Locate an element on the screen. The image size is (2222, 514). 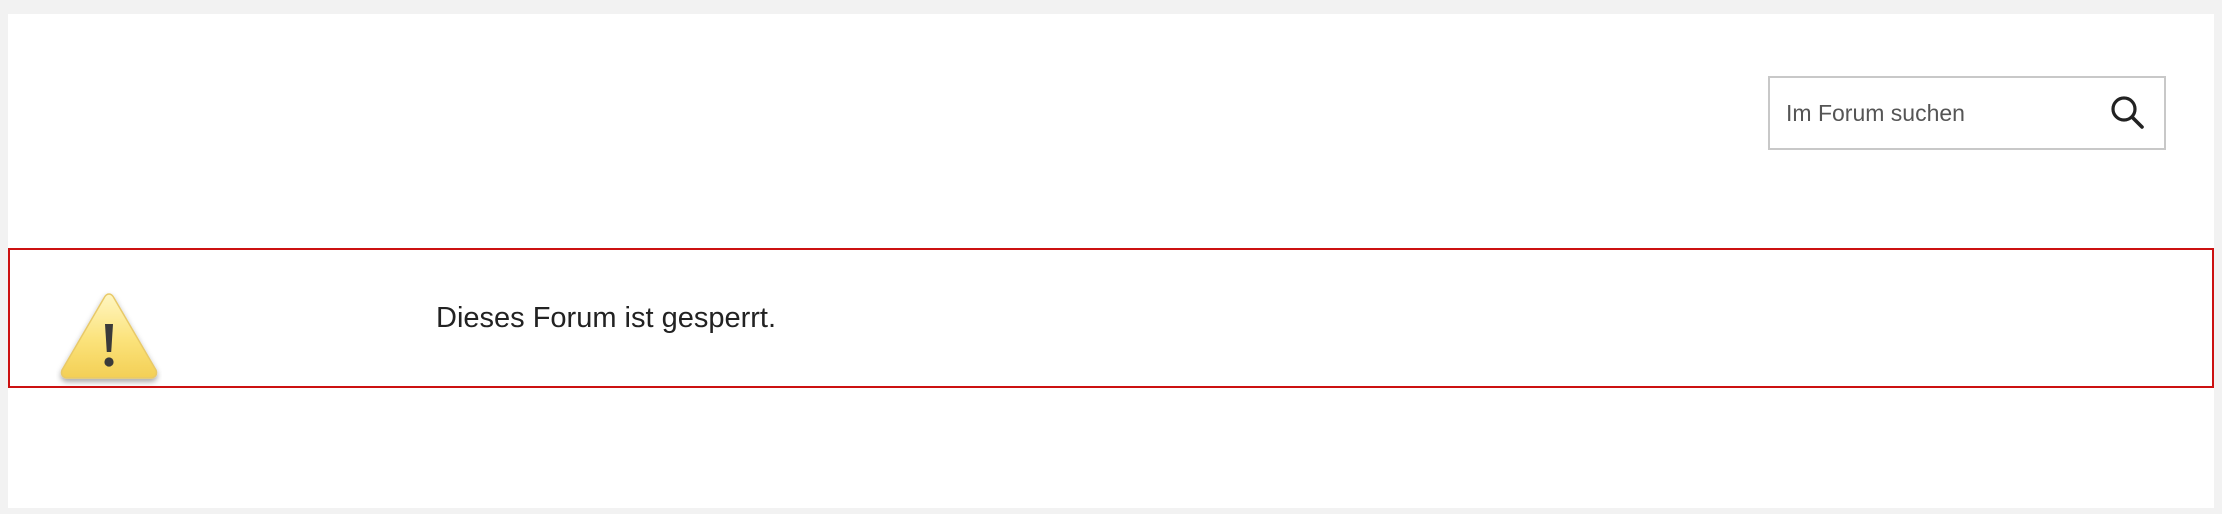
search-icon is located at coordinates (2127, 112).